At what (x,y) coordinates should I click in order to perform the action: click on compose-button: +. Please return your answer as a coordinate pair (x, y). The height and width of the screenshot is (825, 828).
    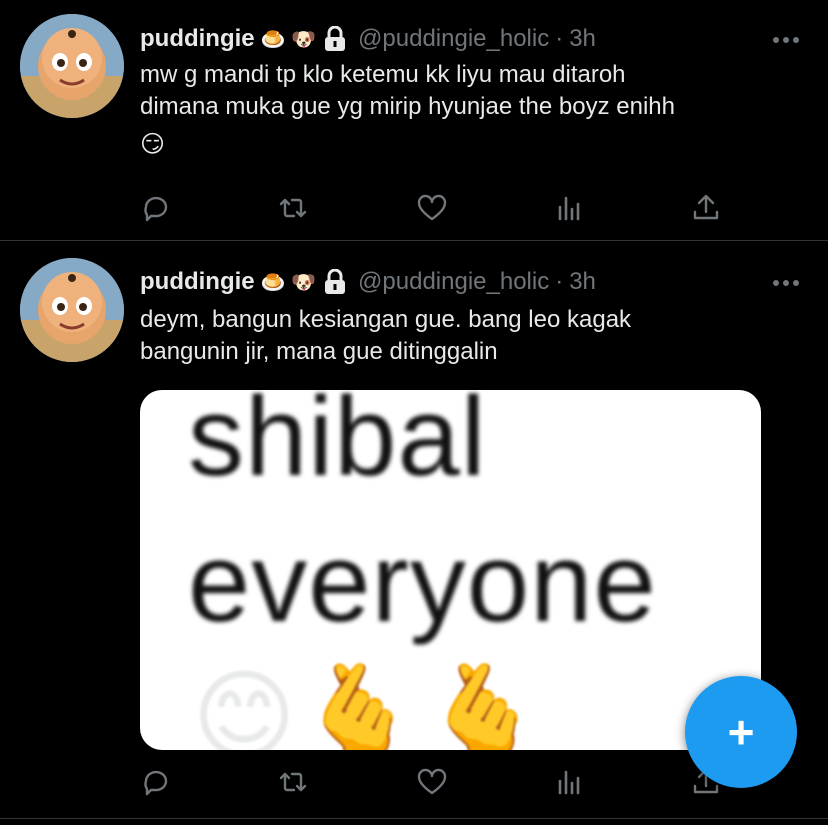
    Looking at the image, I should click on (741, 732).